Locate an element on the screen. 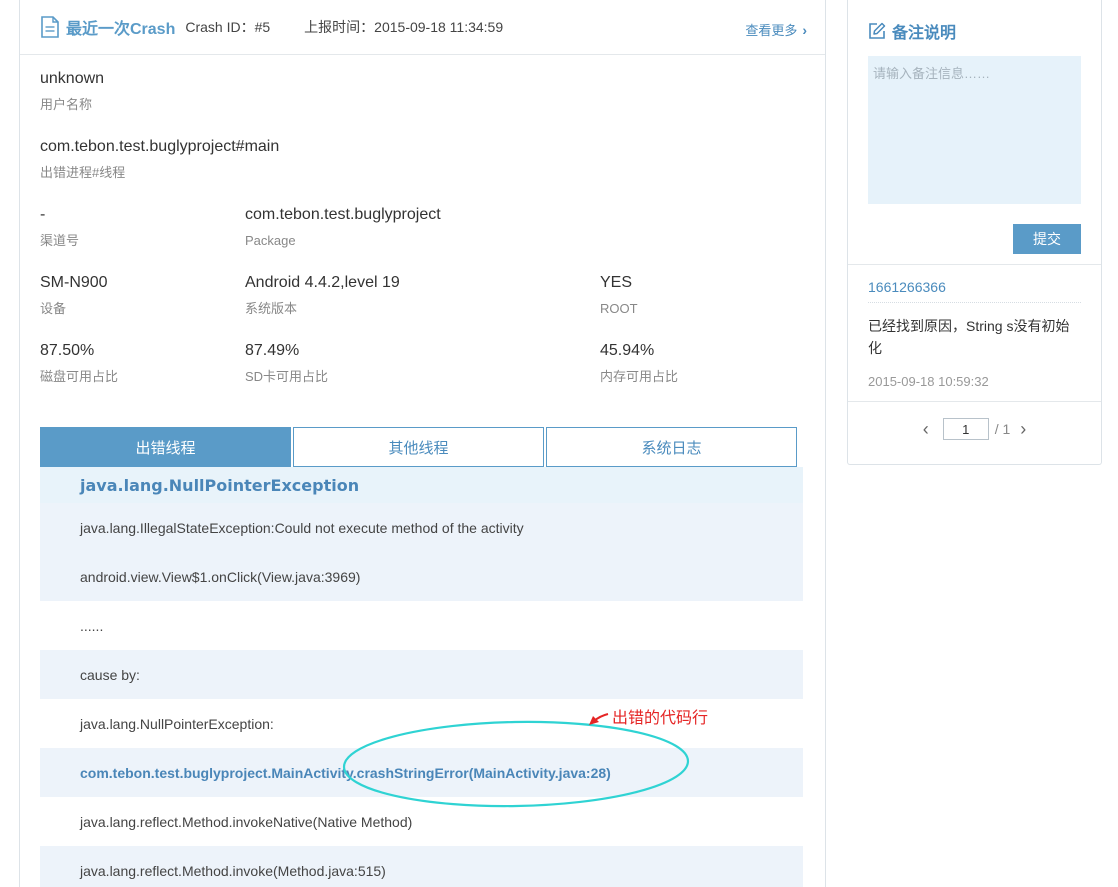 The image size is (1118, 887). exception-title: java.lang.NullPointerException is located at coordinates (421, 485).